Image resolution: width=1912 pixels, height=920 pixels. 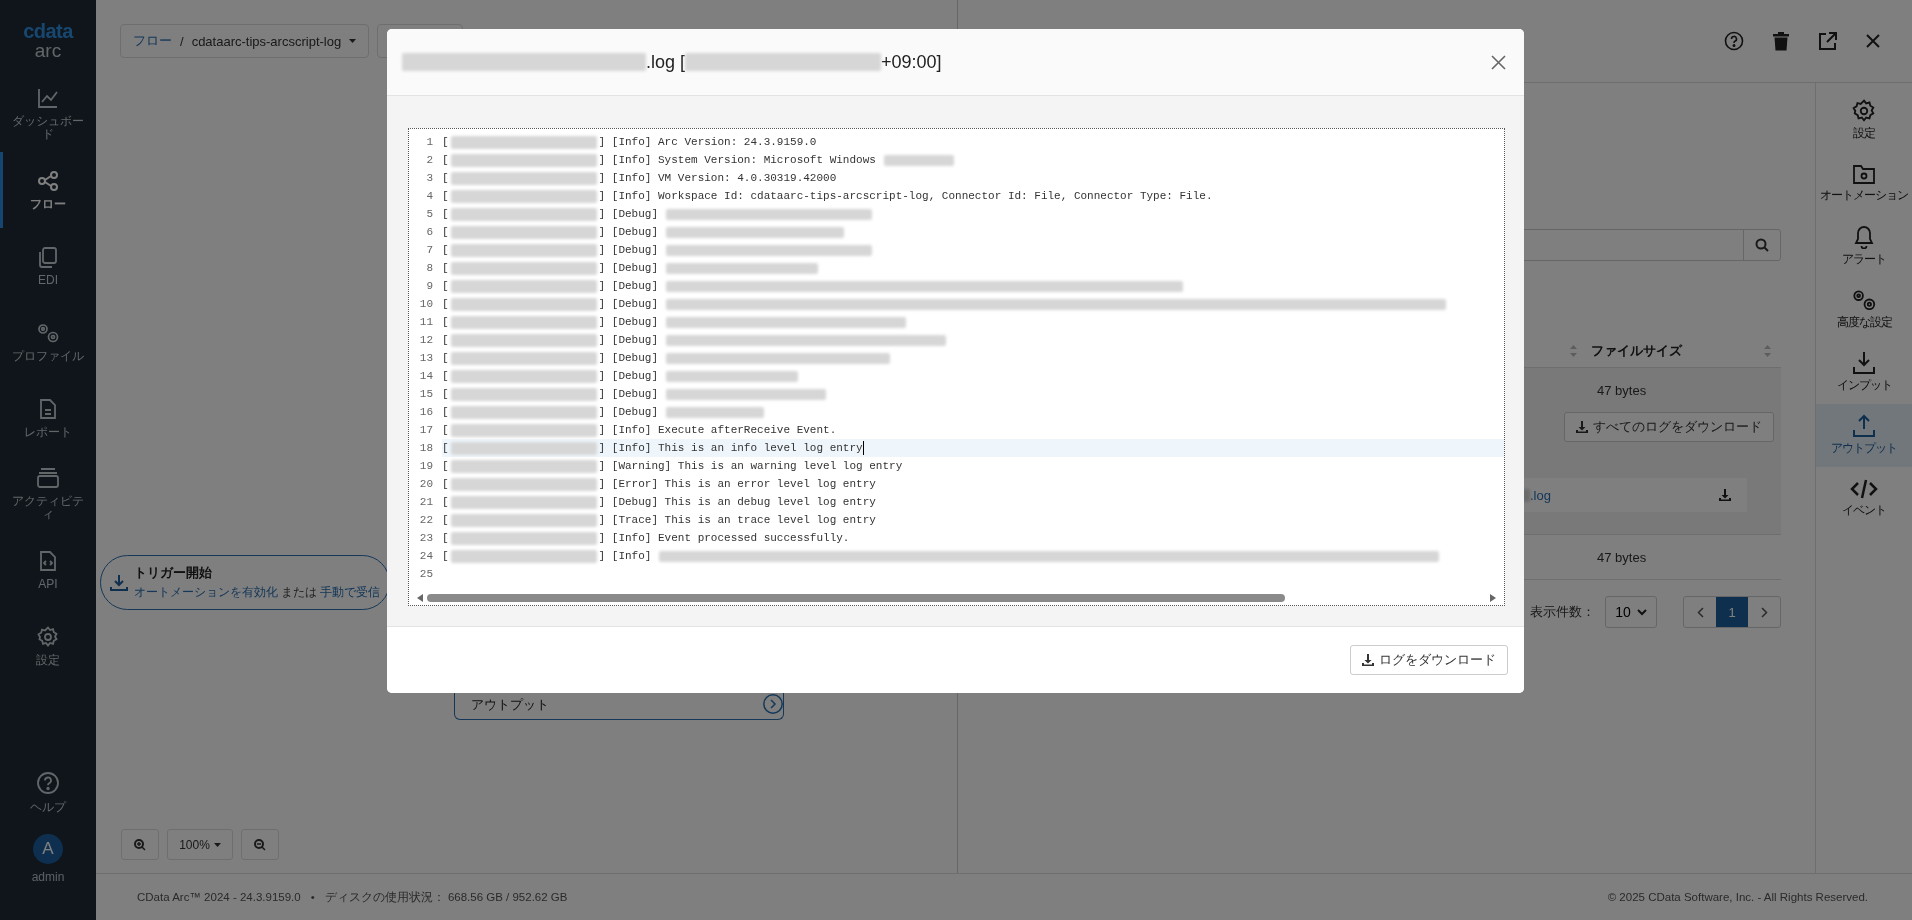 What do you see at coordinates (1864, 237) in the screenshot?
I see `bell-icon` at bounding box center [1864, 237].